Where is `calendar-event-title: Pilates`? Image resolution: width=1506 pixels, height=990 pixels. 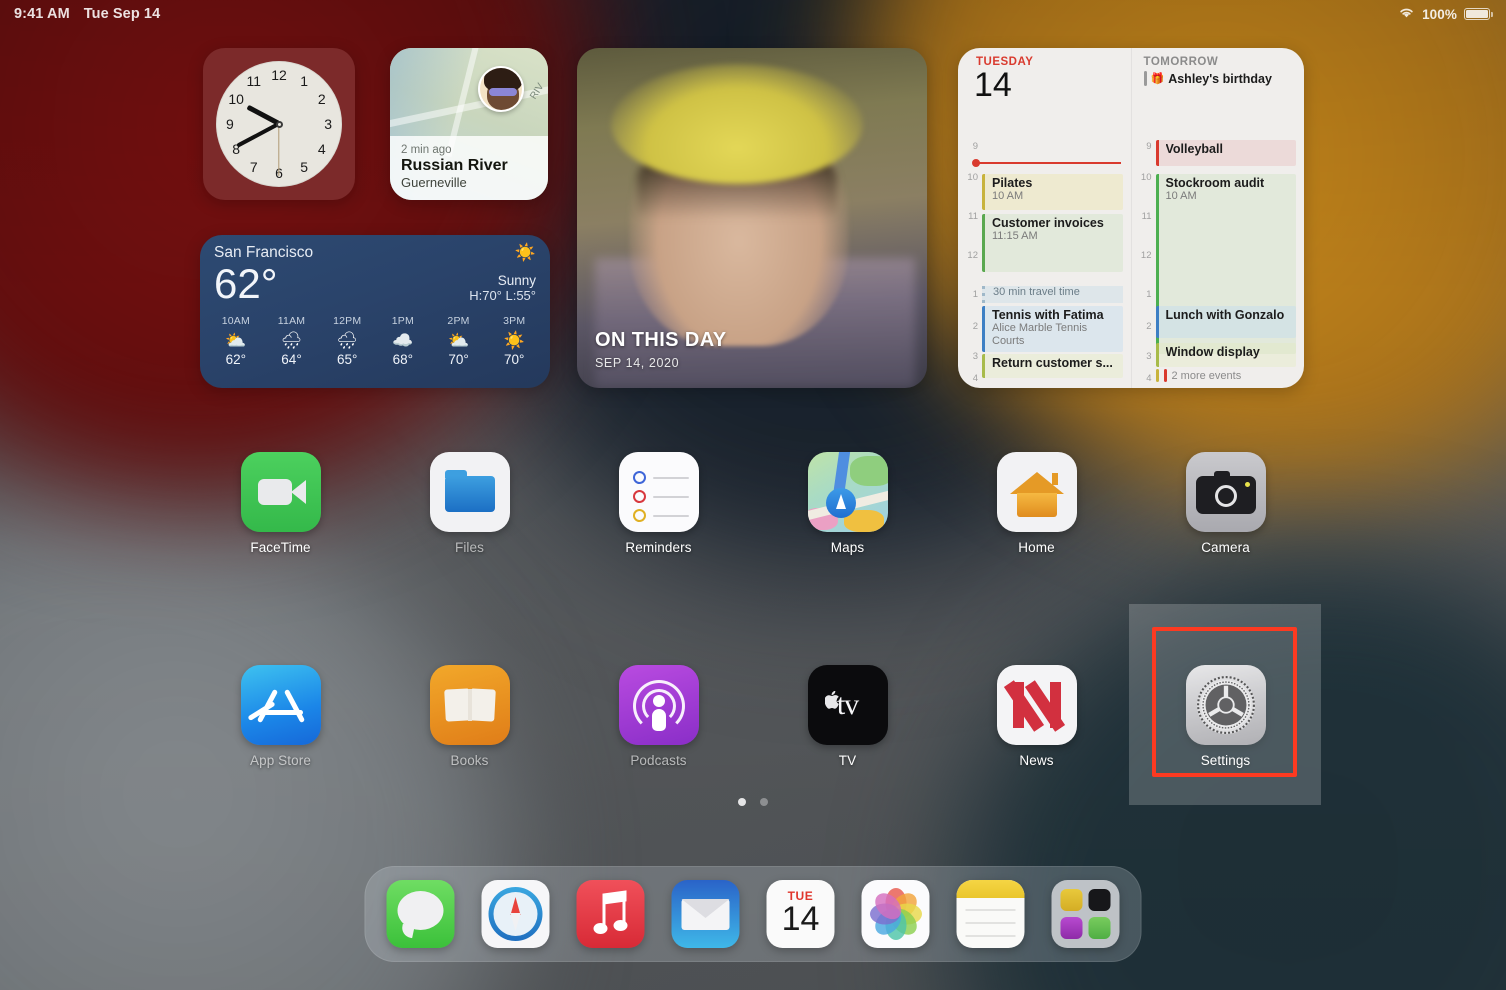 calendar-event-title: Pilates is located at coordinates (1012, 183).